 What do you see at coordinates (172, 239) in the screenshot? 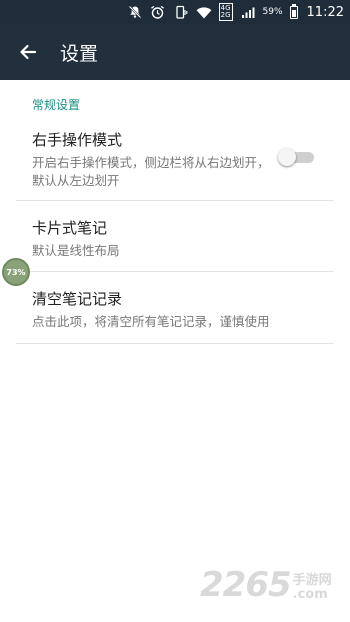
I see `setting-card-notes: 卡片式笔记 默认是线性布局` at bounding box center [172, 239].